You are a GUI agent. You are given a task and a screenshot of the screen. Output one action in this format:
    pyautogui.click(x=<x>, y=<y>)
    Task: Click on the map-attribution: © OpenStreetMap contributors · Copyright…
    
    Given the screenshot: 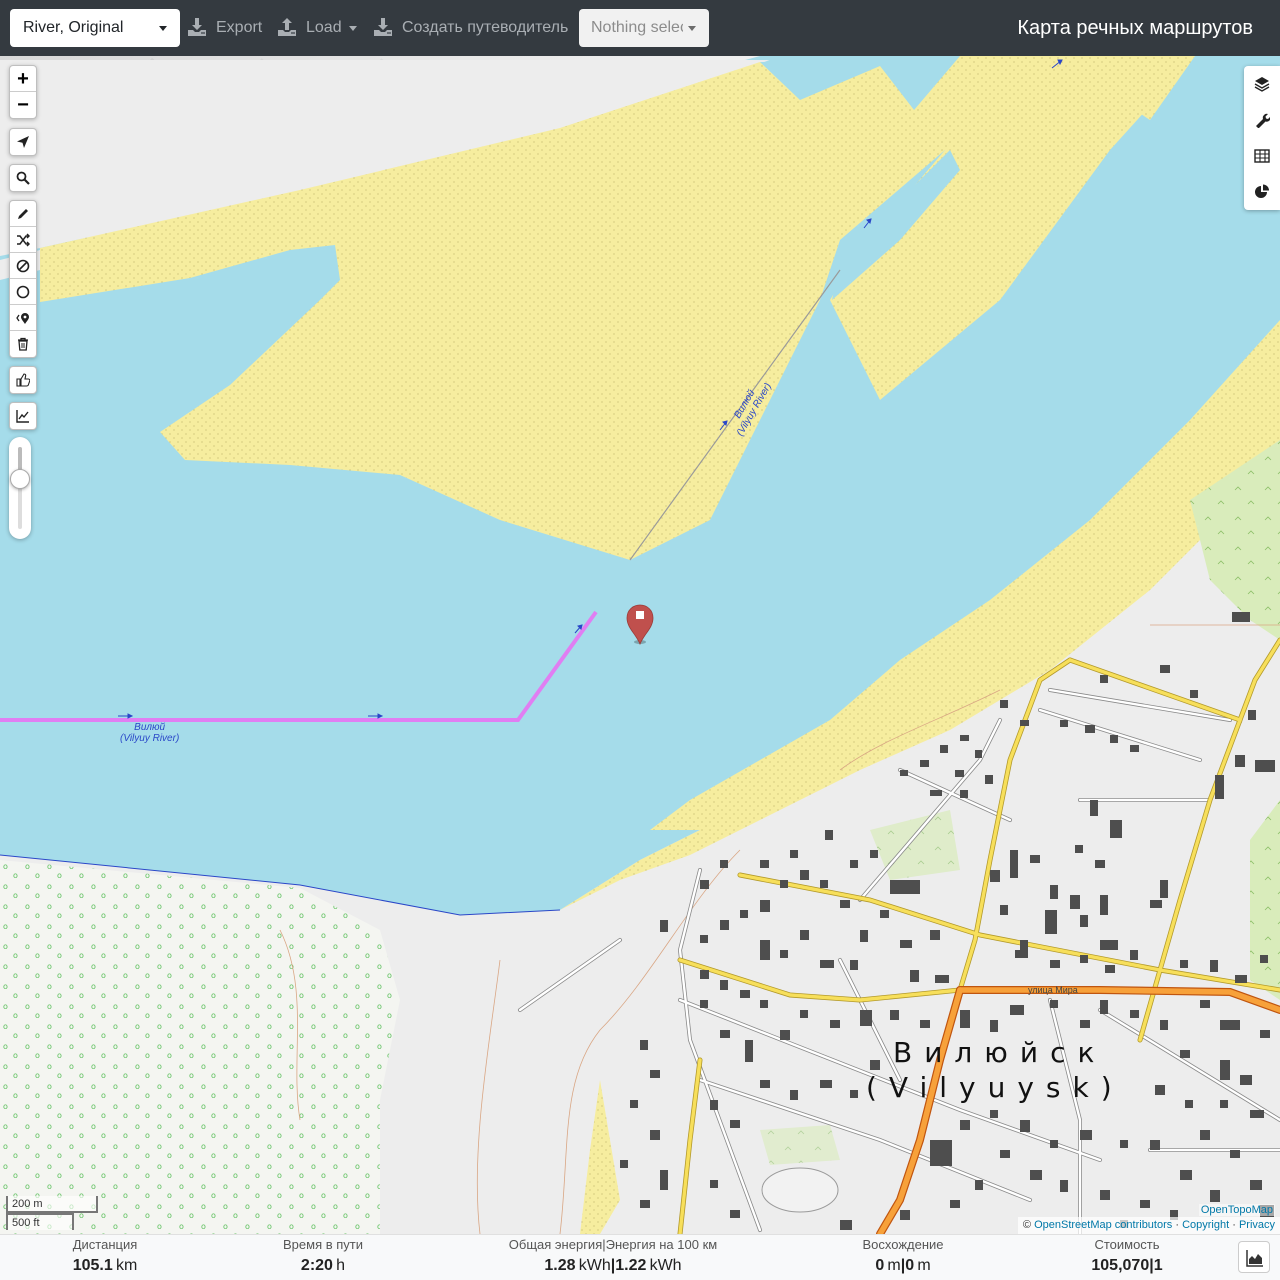 What is the action you would take?
    pyautogui.click(x=1148, y=1225)
    